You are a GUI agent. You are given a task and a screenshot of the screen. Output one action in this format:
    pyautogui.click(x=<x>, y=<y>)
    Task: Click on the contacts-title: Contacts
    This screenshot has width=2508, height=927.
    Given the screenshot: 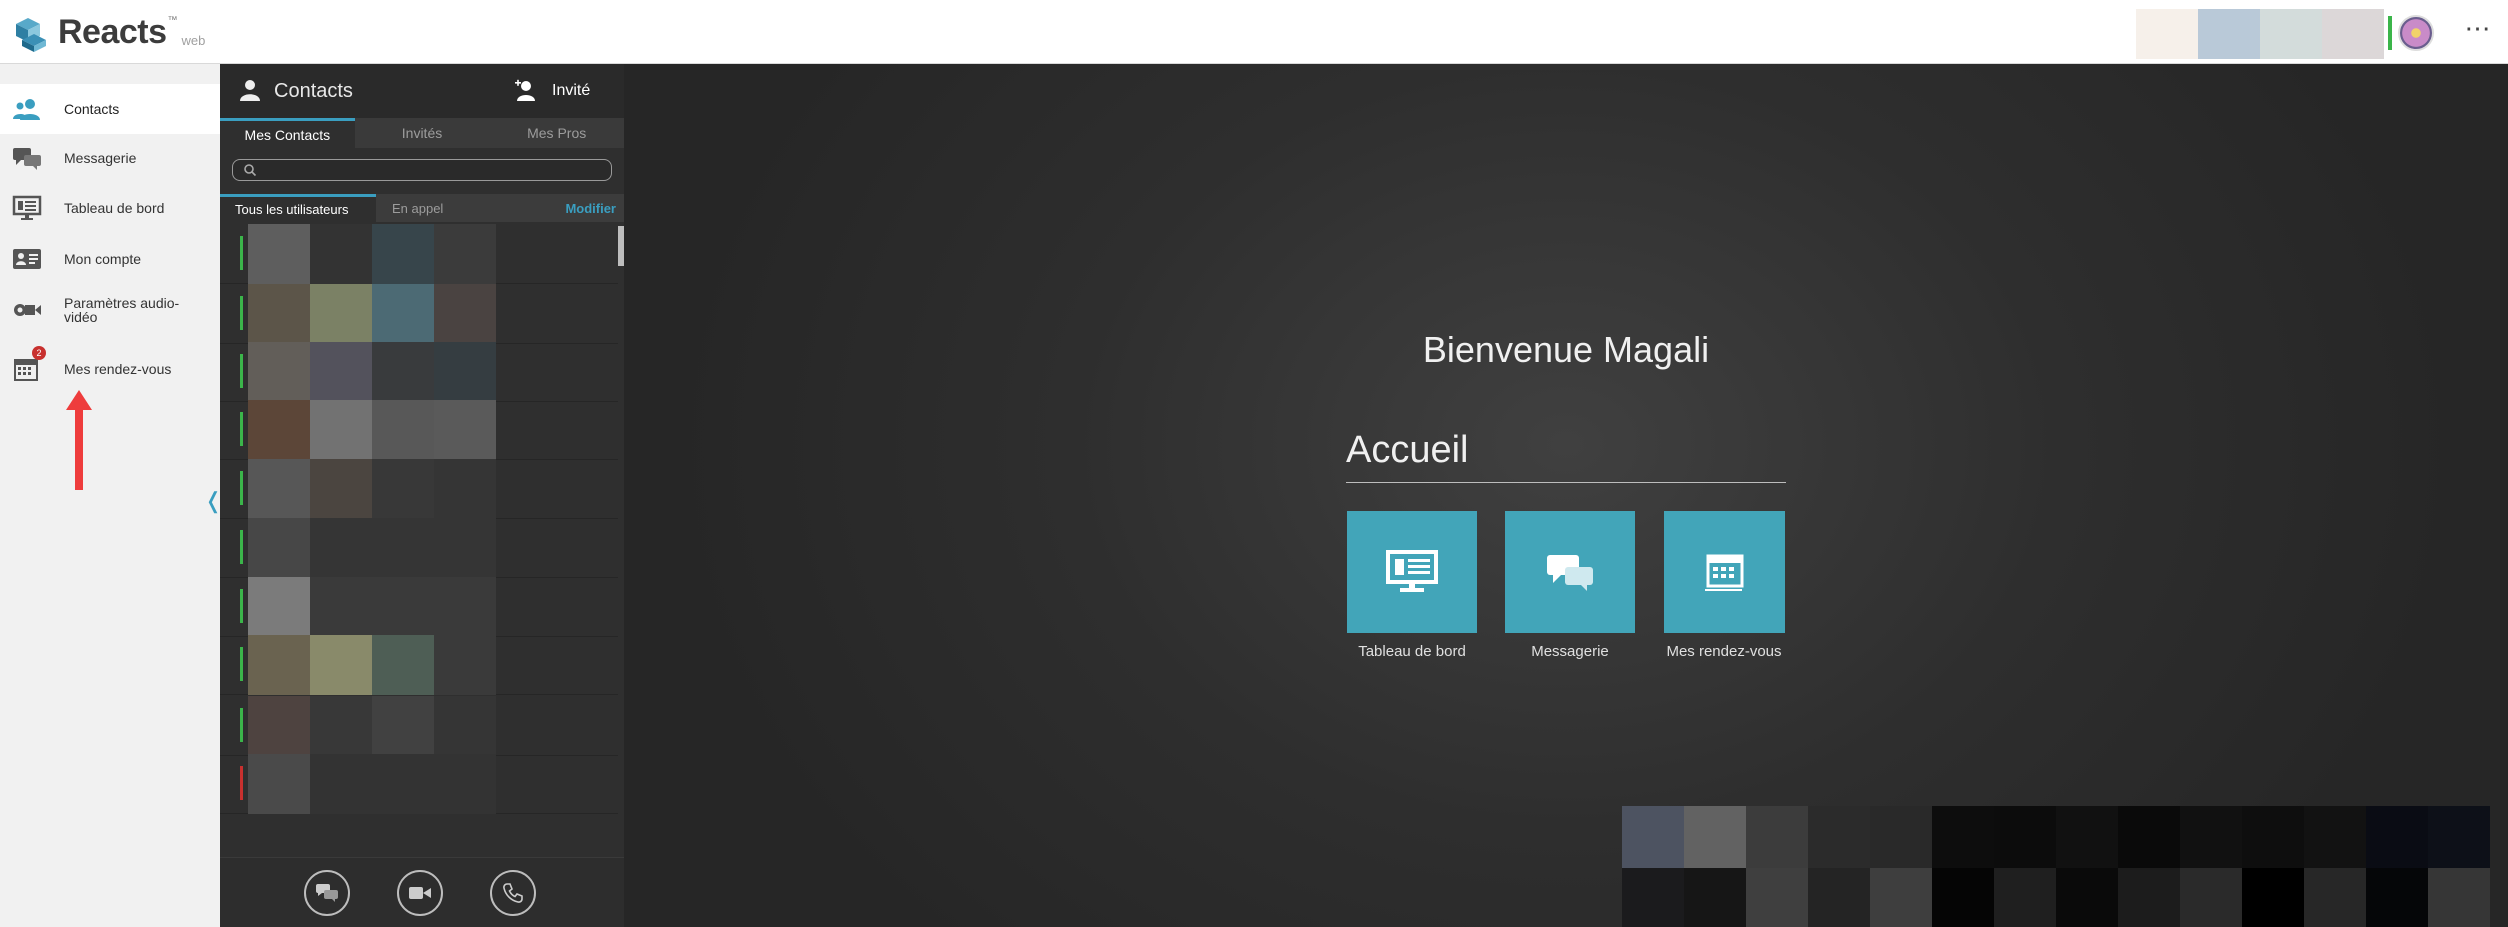 What is the action you would take?
    pyautogui.click(x=313, y=91)
    